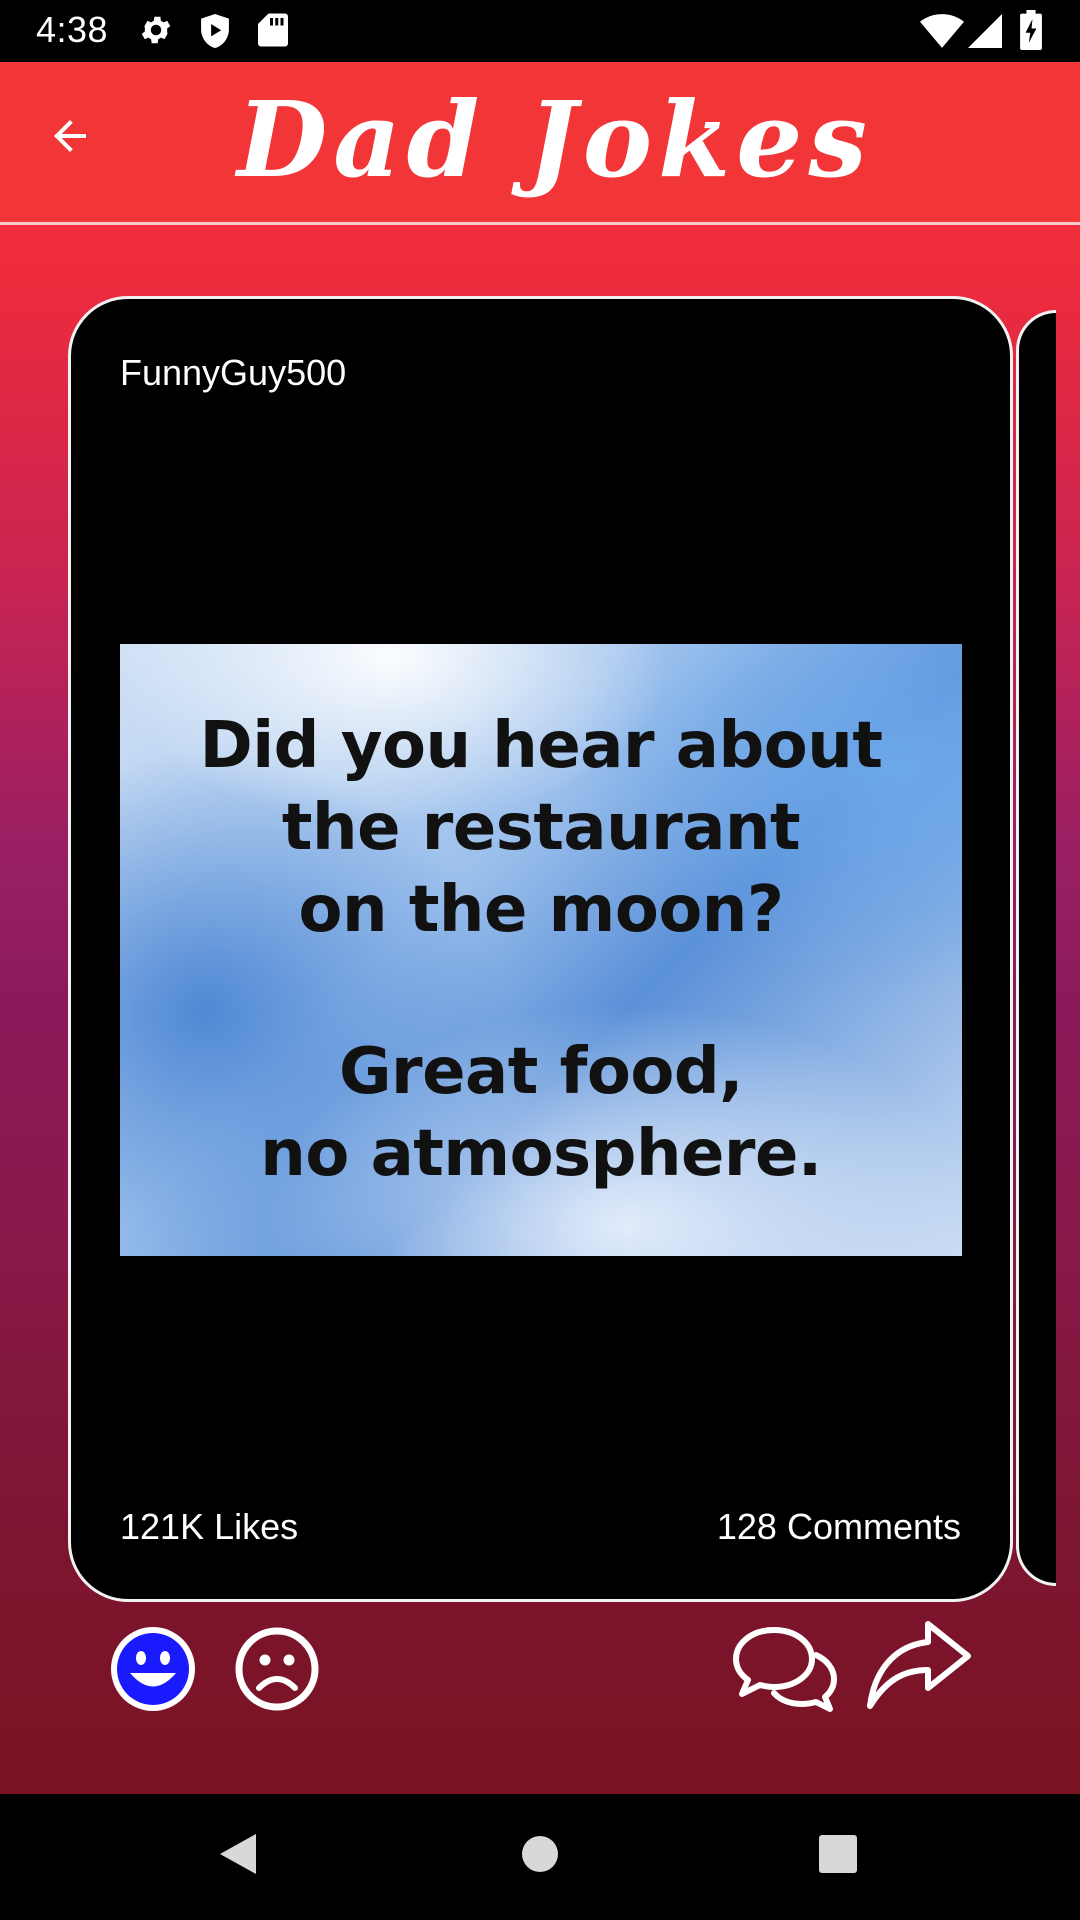  I want to click on system-nav-bar, so click(540, 1857).